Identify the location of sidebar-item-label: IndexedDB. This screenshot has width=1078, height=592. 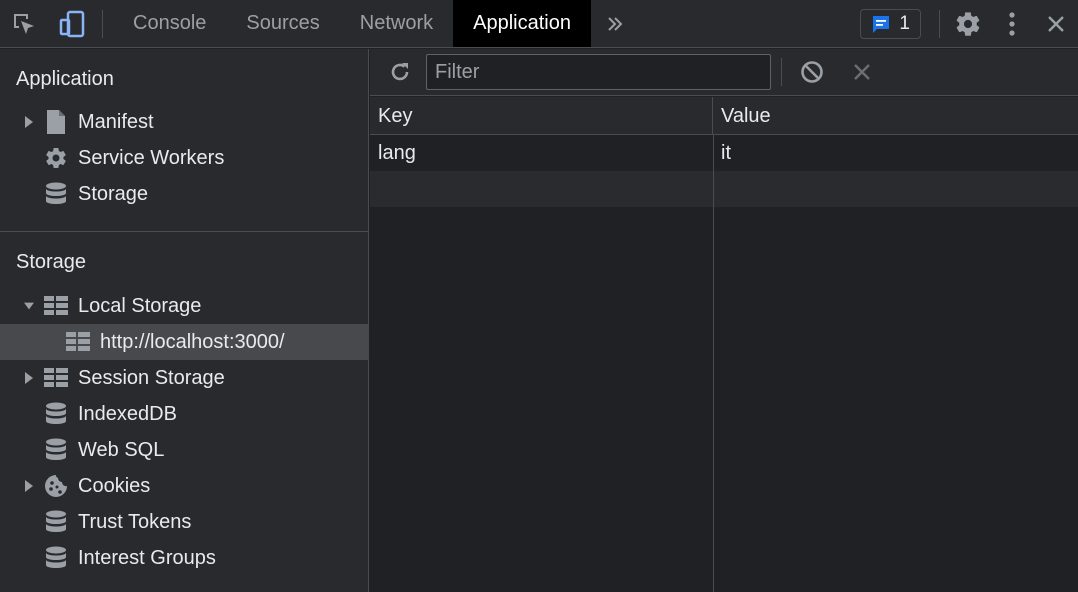
(127, 413).